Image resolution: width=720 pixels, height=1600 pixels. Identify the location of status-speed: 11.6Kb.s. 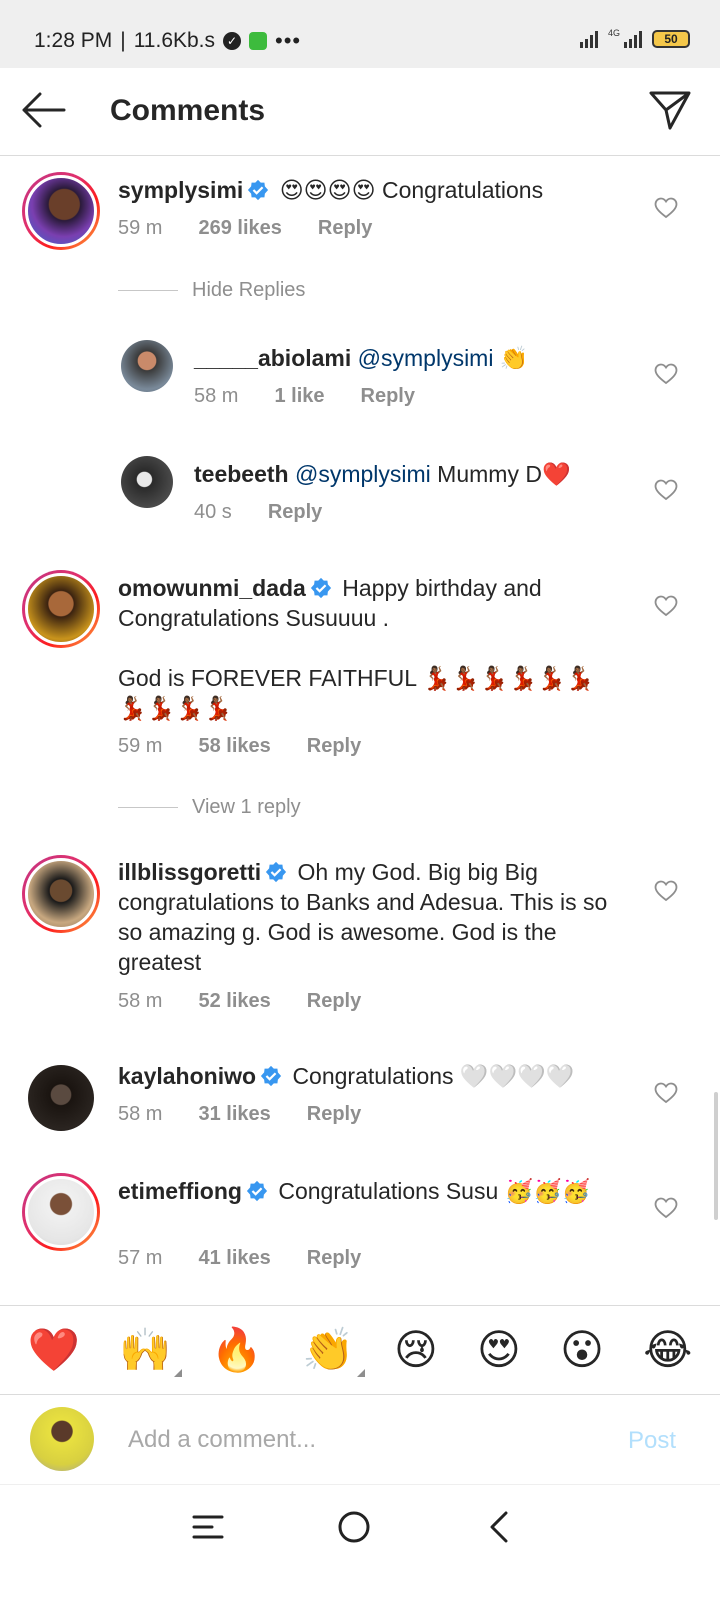
(174, 40).